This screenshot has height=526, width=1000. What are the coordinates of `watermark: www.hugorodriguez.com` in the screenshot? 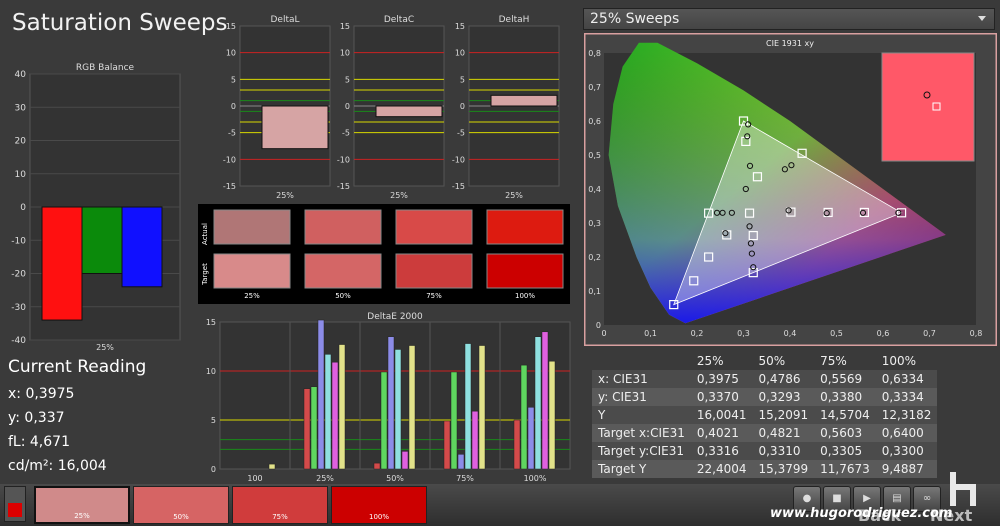 It's located at (861, 513).